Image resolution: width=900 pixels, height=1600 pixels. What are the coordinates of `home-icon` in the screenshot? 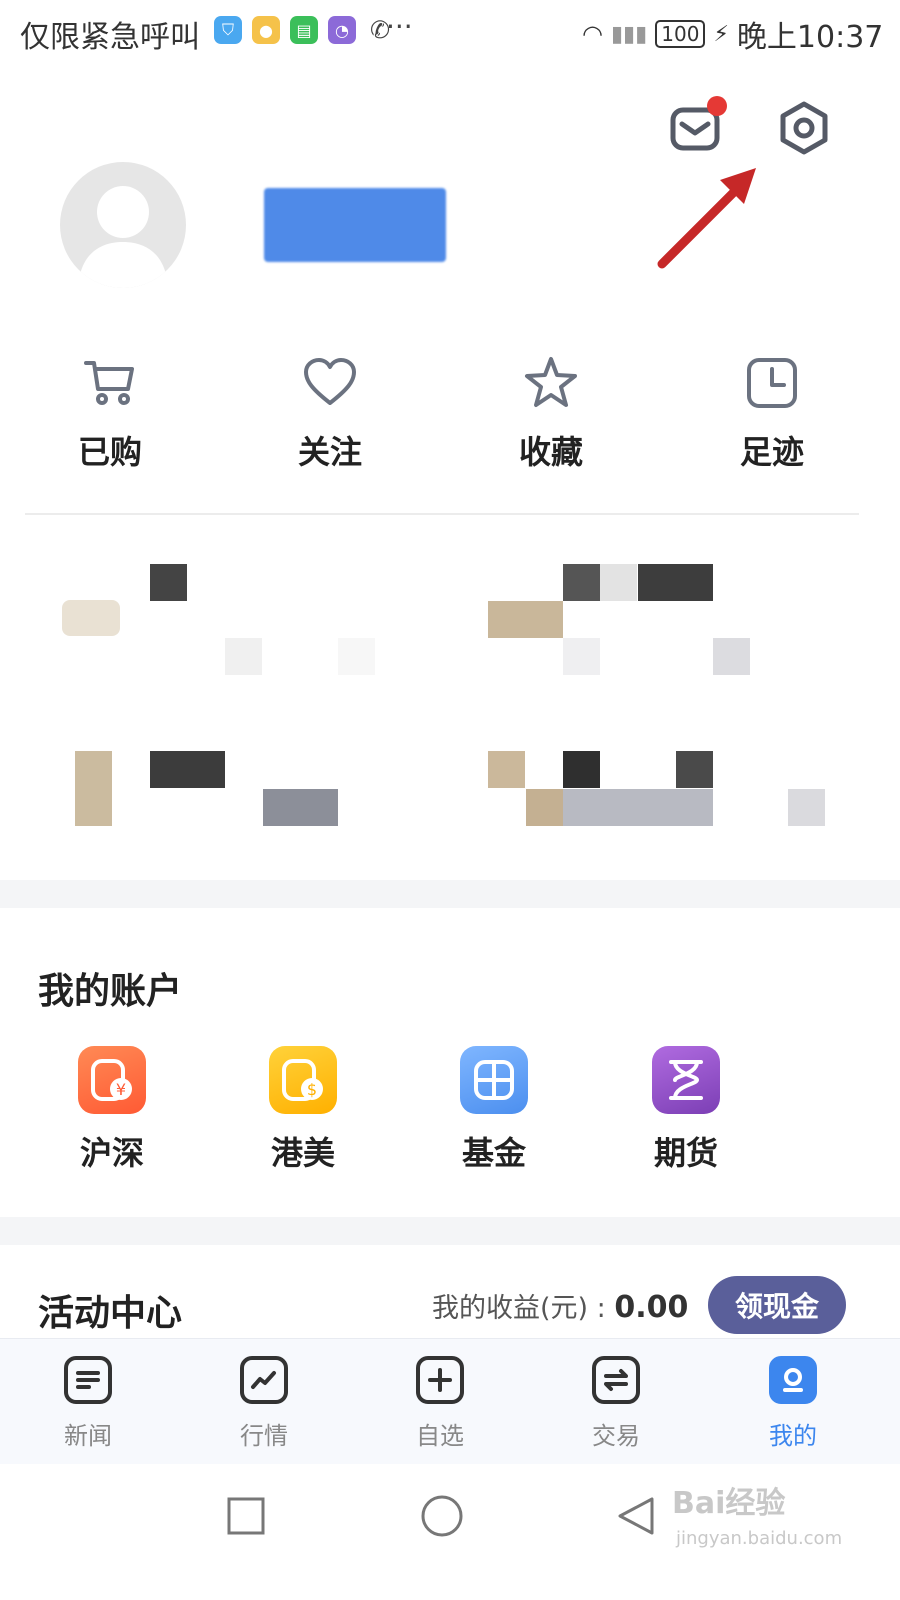 It's located at (442, 1516).